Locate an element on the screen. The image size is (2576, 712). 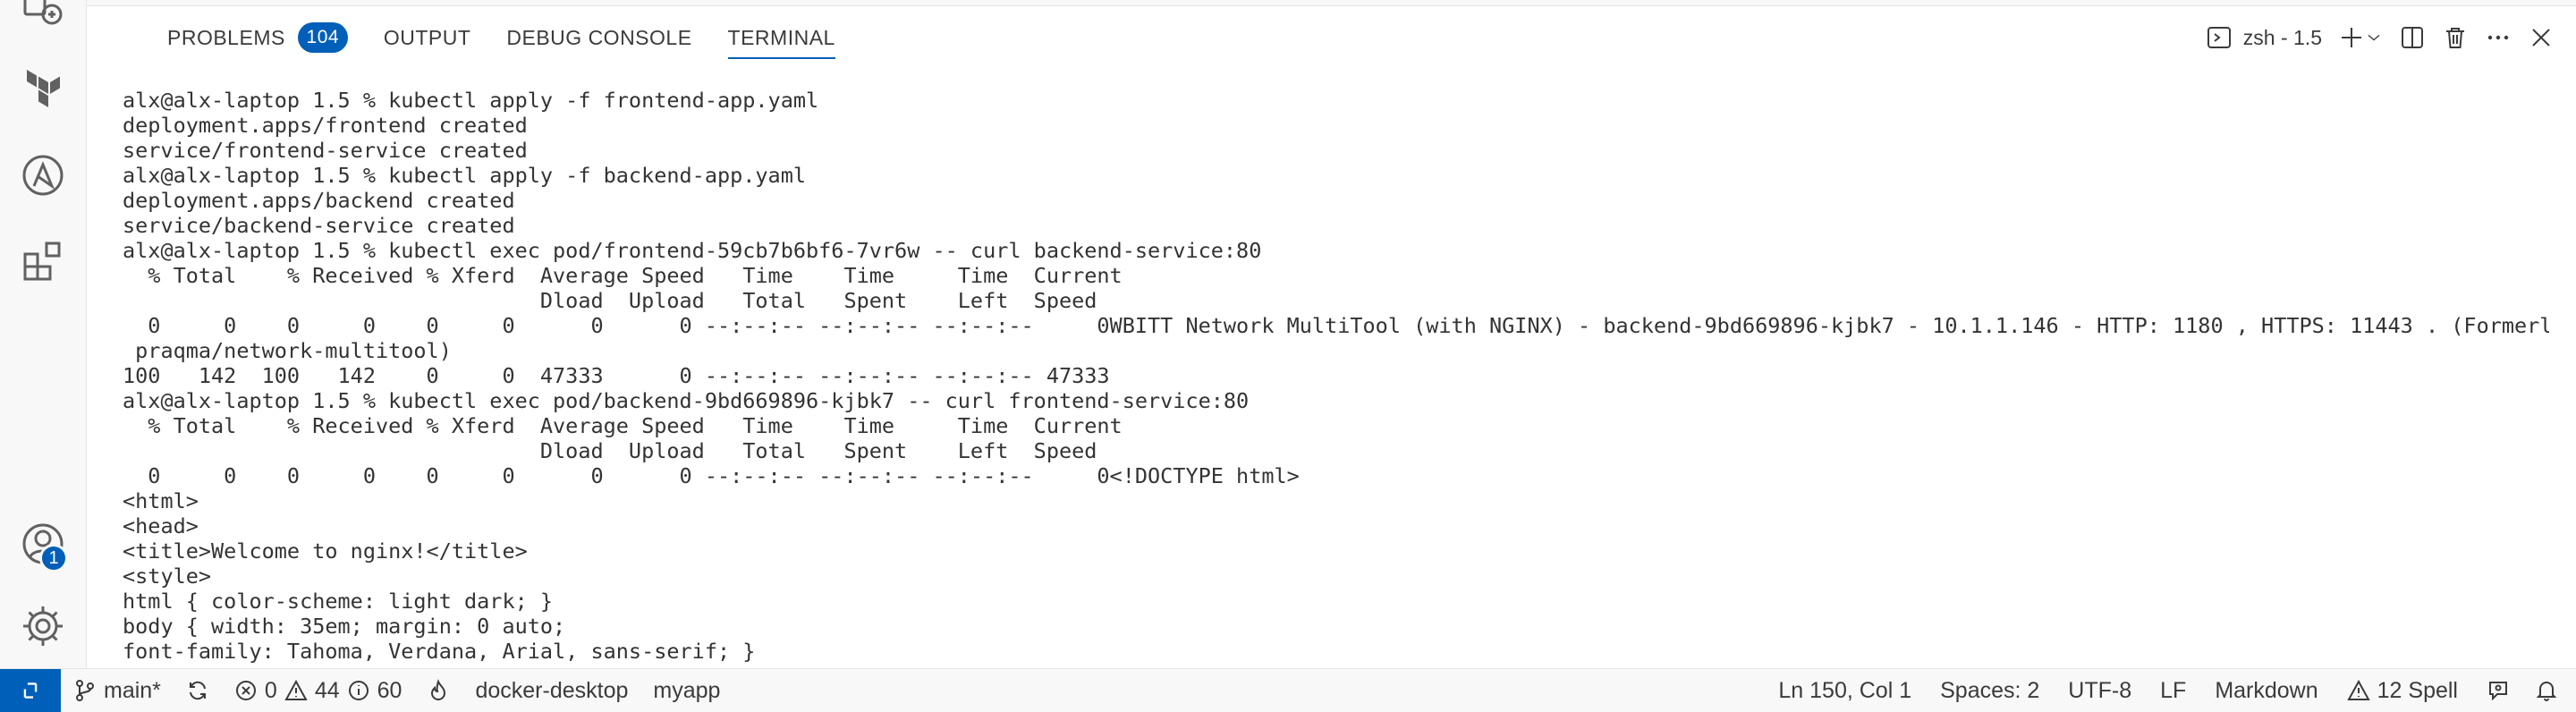
indentation-label: Spaces: 2 is located at coordinates (1990, 690).